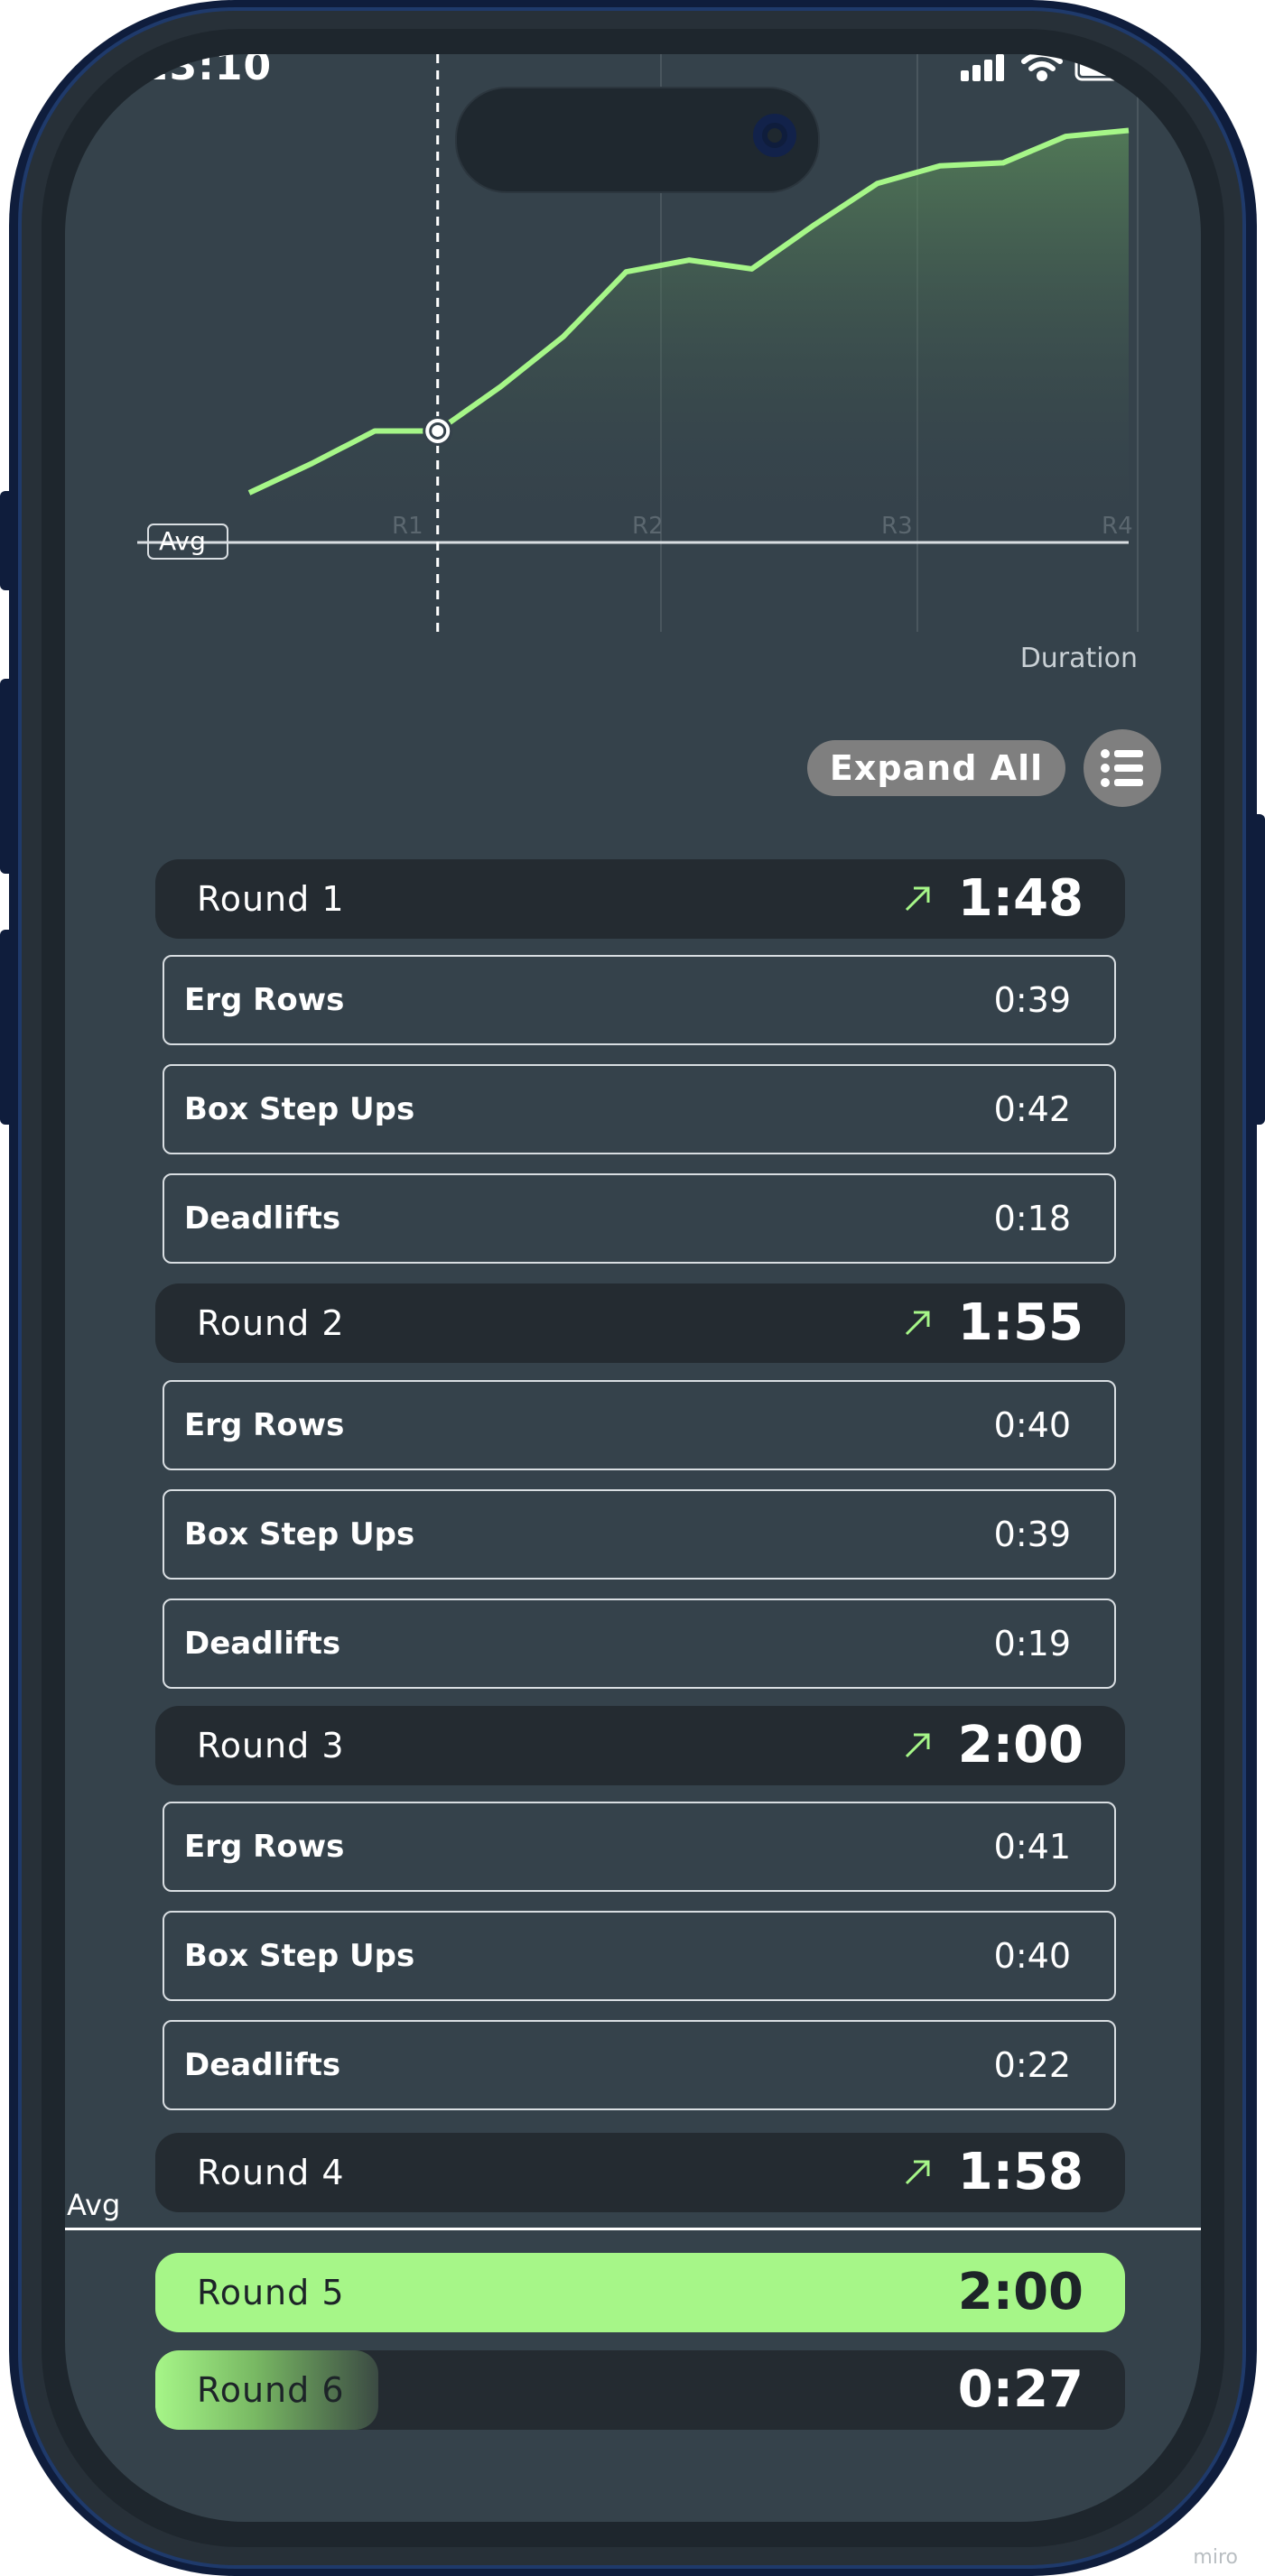 The width and height of the screenshot is (1265, 2576). Describe the element at coordinates (639, 1218) in the screenshot. I see `exercise-row: Deadlifts 0:18` at that location.